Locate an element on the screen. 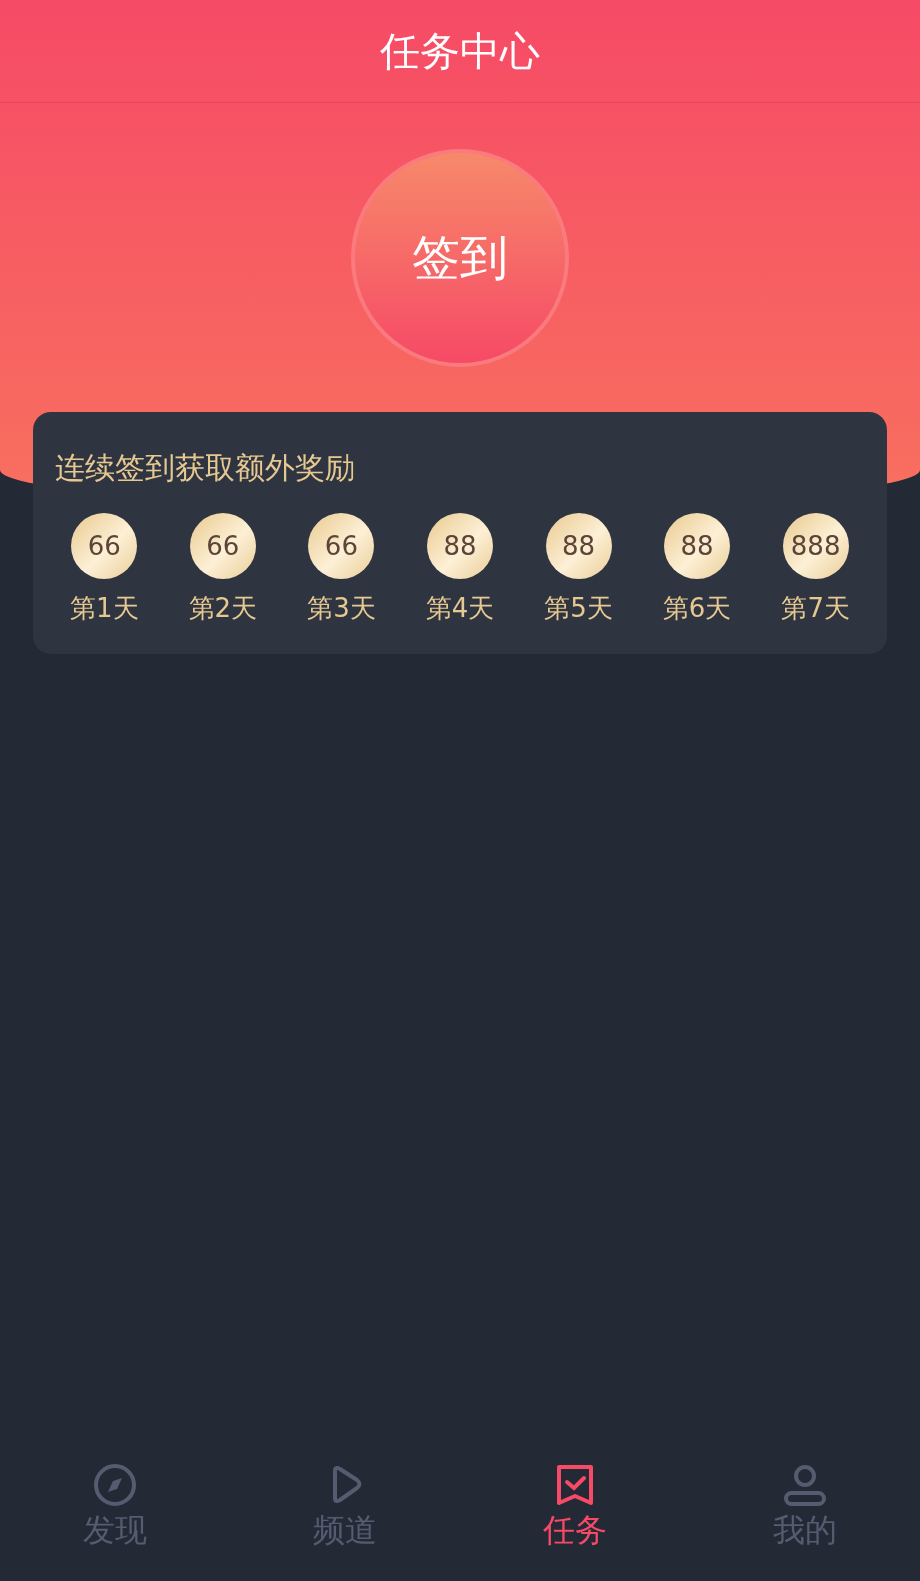 The height and width of the screenshot is (1581, 920). day-label: 第6天 is located at coordinates (697, 608).